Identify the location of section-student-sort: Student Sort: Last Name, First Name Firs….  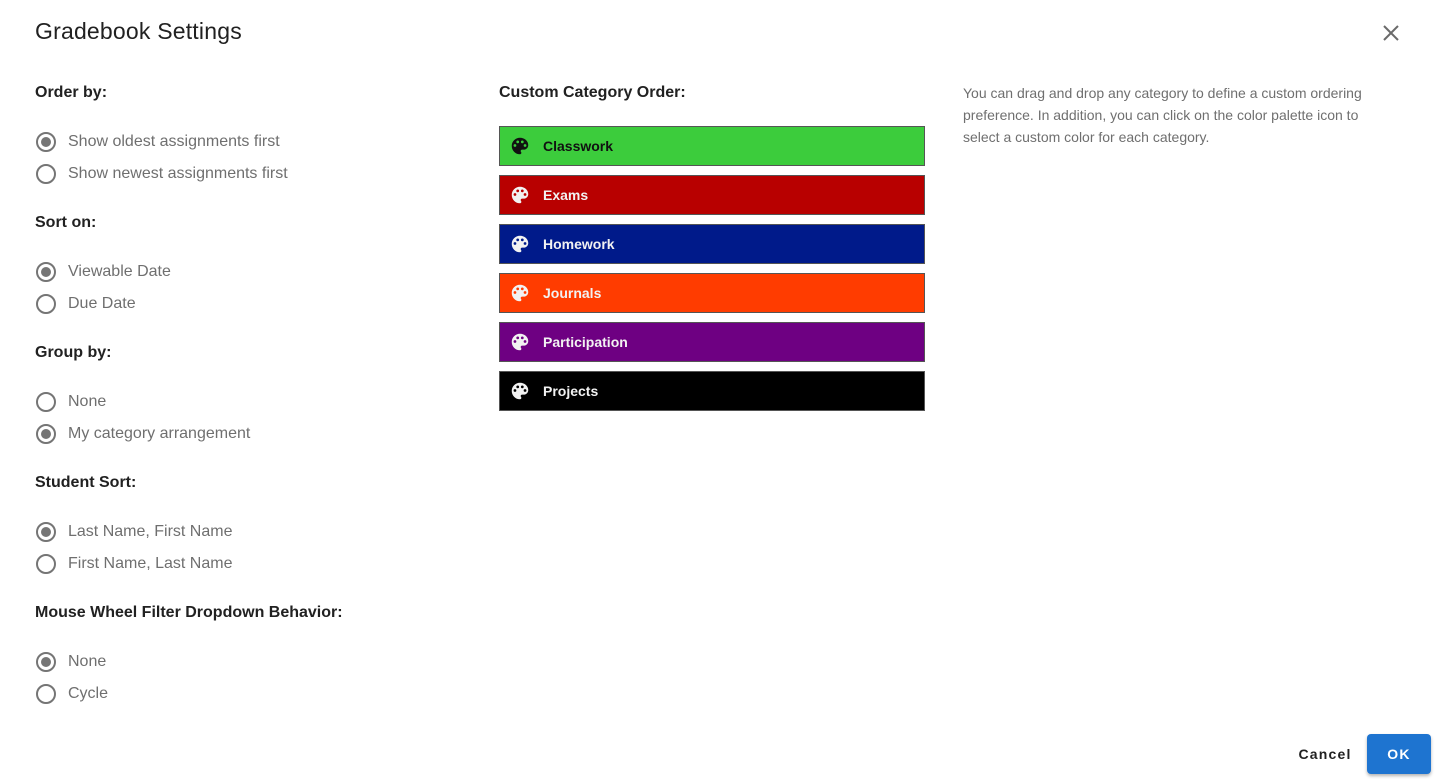
(245, 527).